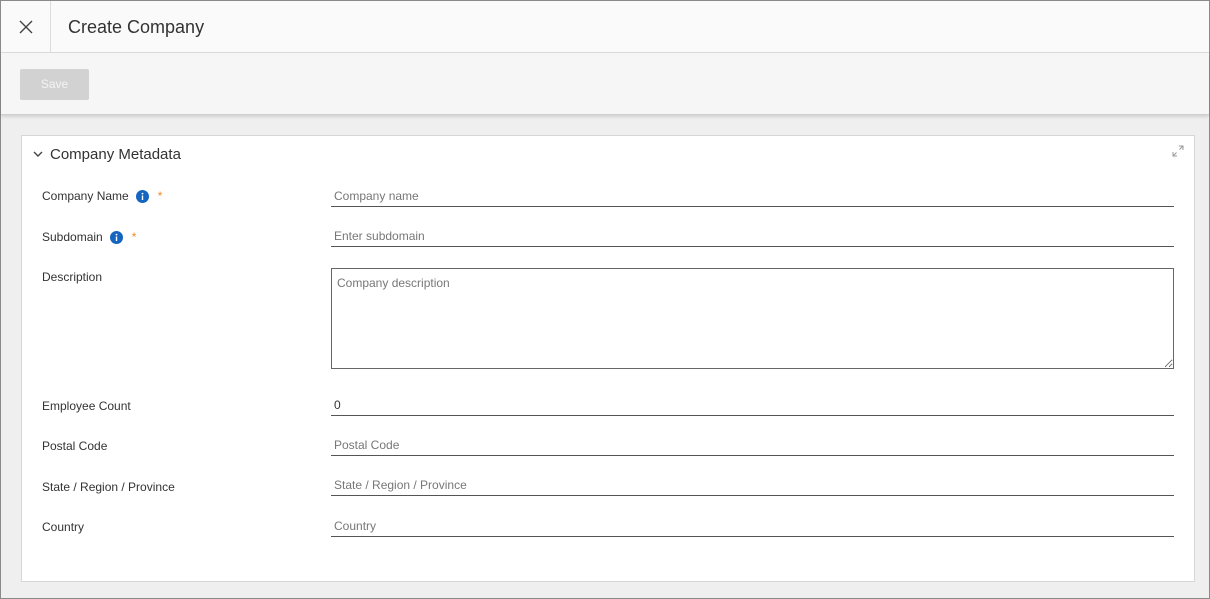 This screenshot has height=599, width=1210. I want to click on description-label: Description, so click(72, 277).